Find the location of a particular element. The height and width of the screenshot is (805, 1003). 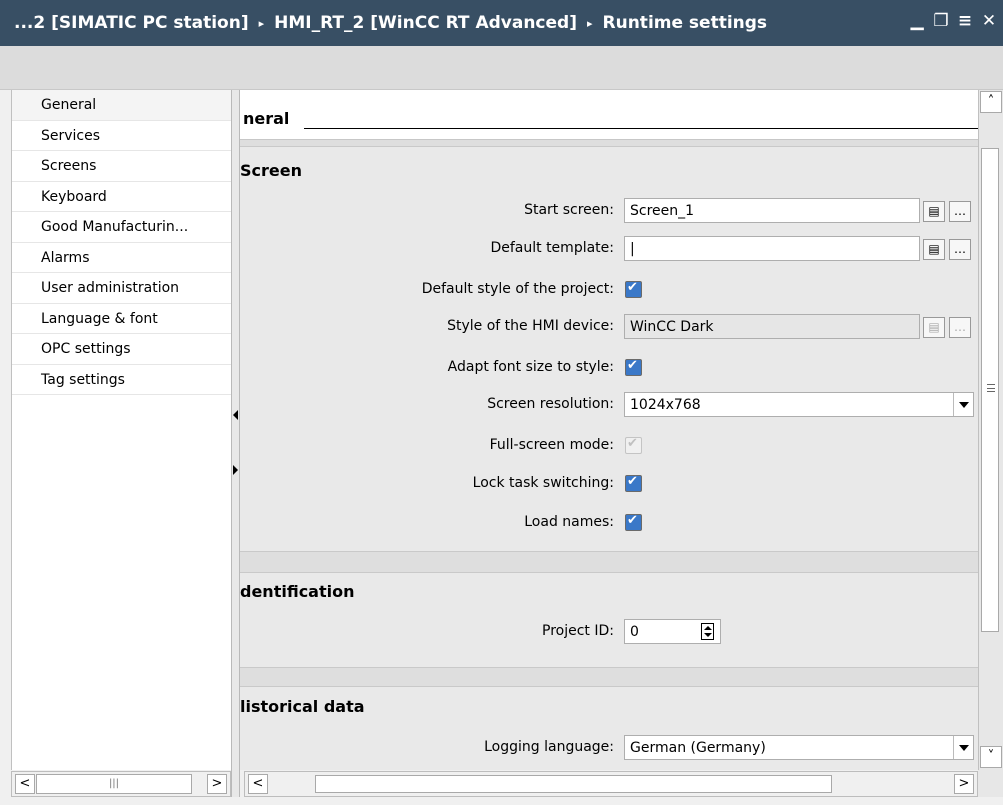

nav-item-services: Services is located at coordinates (121, 136).